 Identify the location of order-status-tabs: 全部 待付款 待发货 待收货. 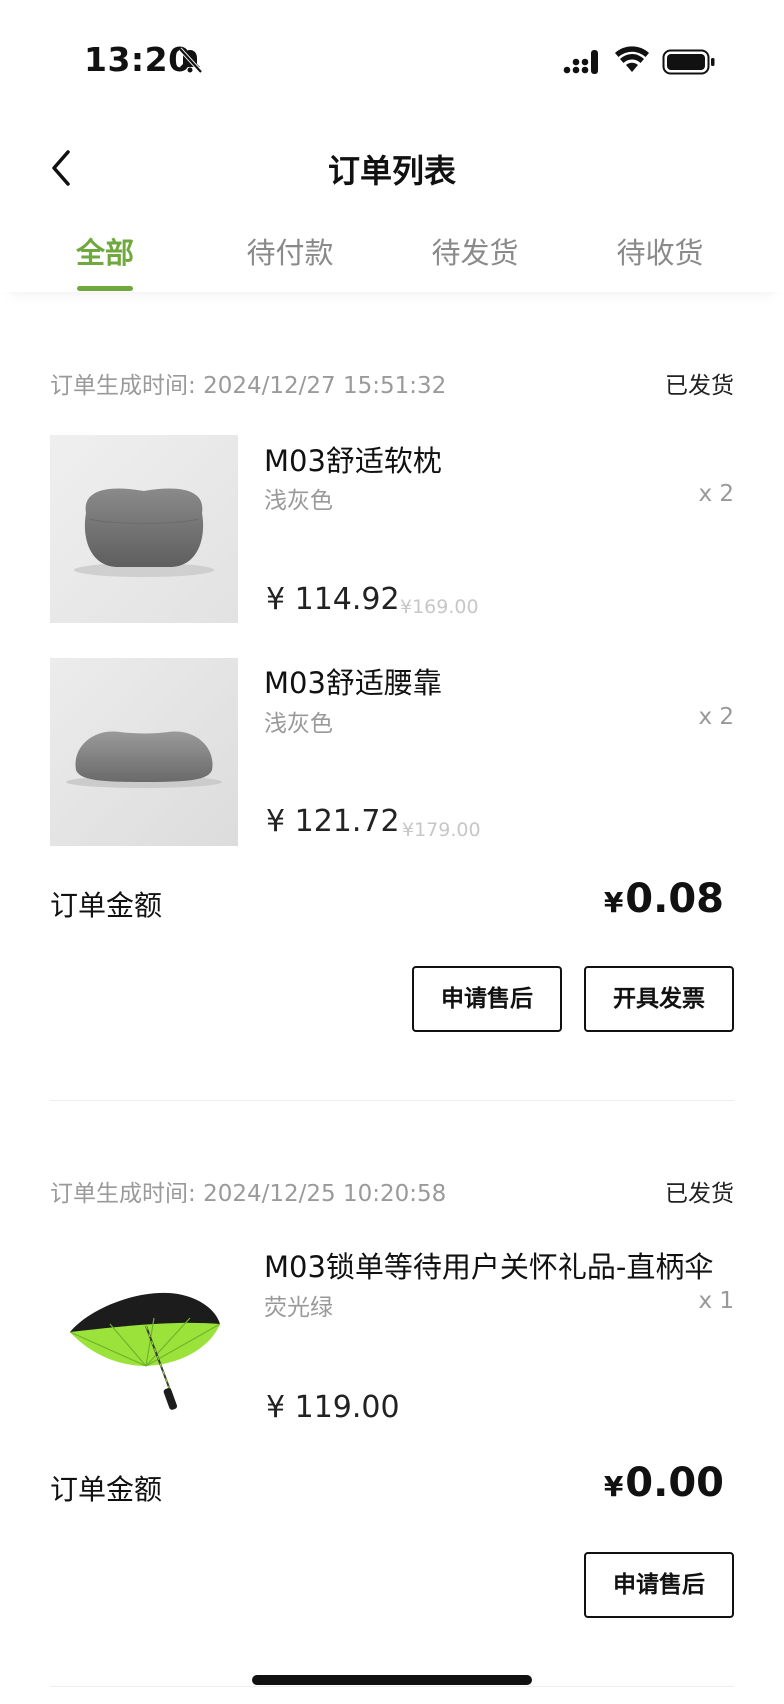
(392, 256).